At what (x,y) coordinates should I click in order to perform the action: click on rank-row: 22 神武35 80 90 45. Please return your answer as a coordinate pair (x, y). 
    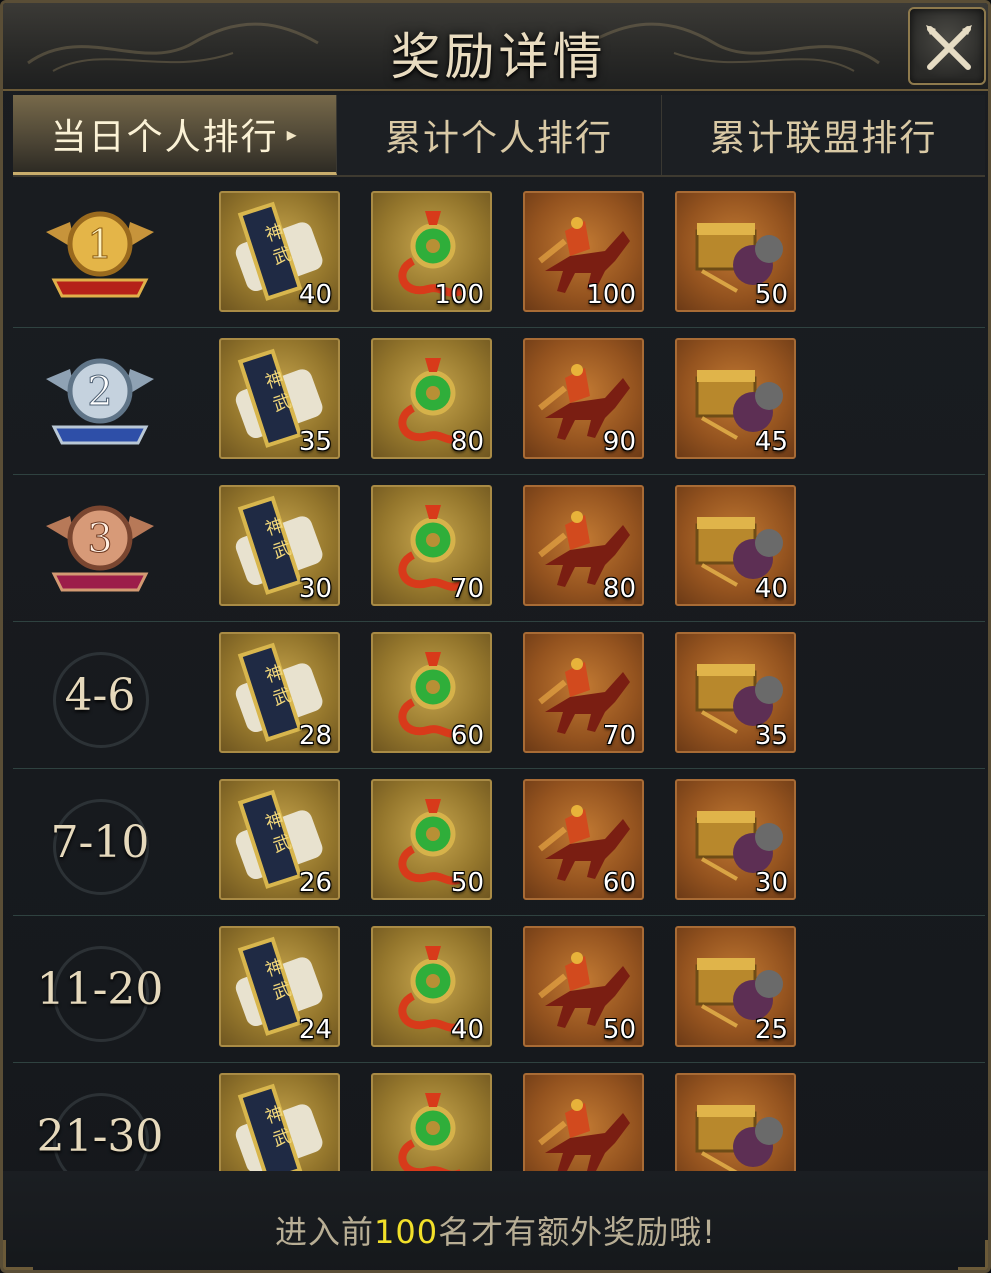
    Looking at the image, I should click on (499, 401).